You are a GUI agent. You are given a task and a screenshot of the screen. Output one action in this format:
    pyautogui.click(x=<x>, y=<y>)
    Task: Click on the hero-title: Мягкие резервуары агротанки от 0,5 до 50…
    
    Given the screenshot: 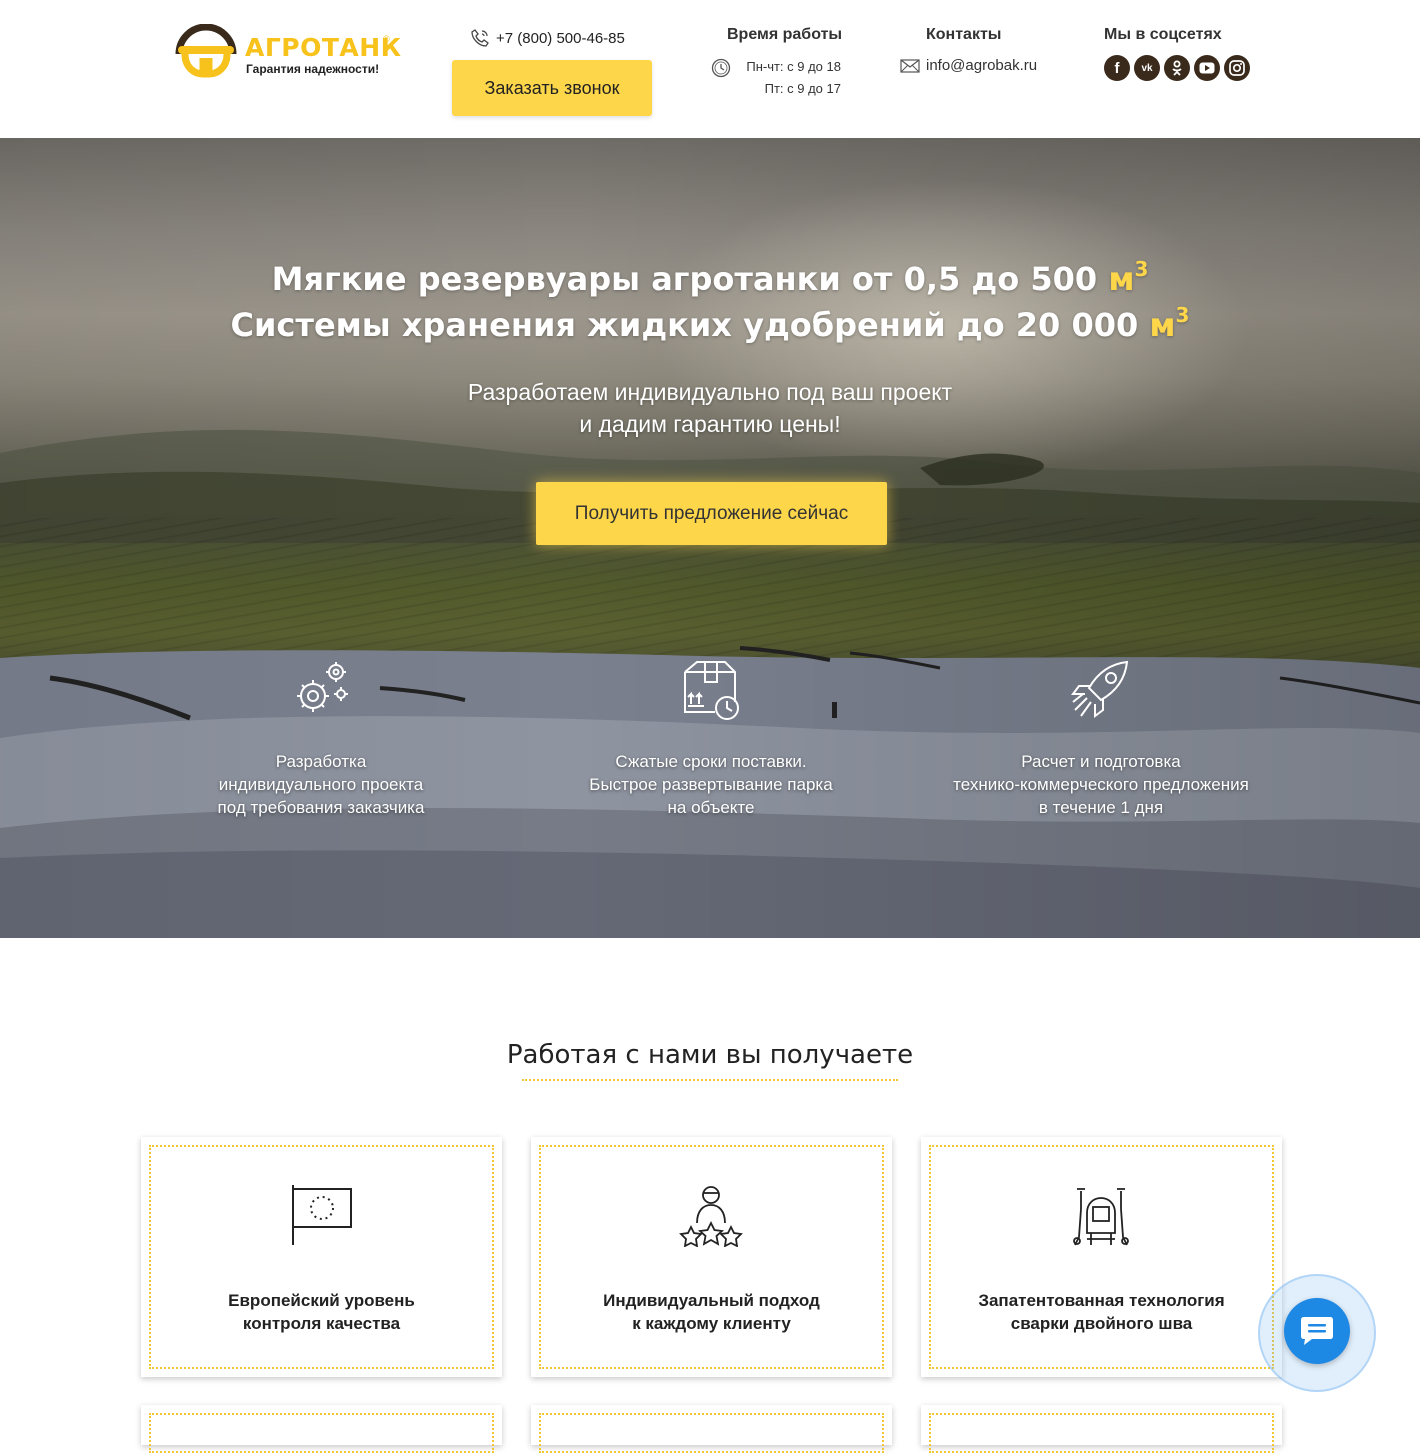 What is the action you would take?
    pyautogui.click(x=710, y=302)
    